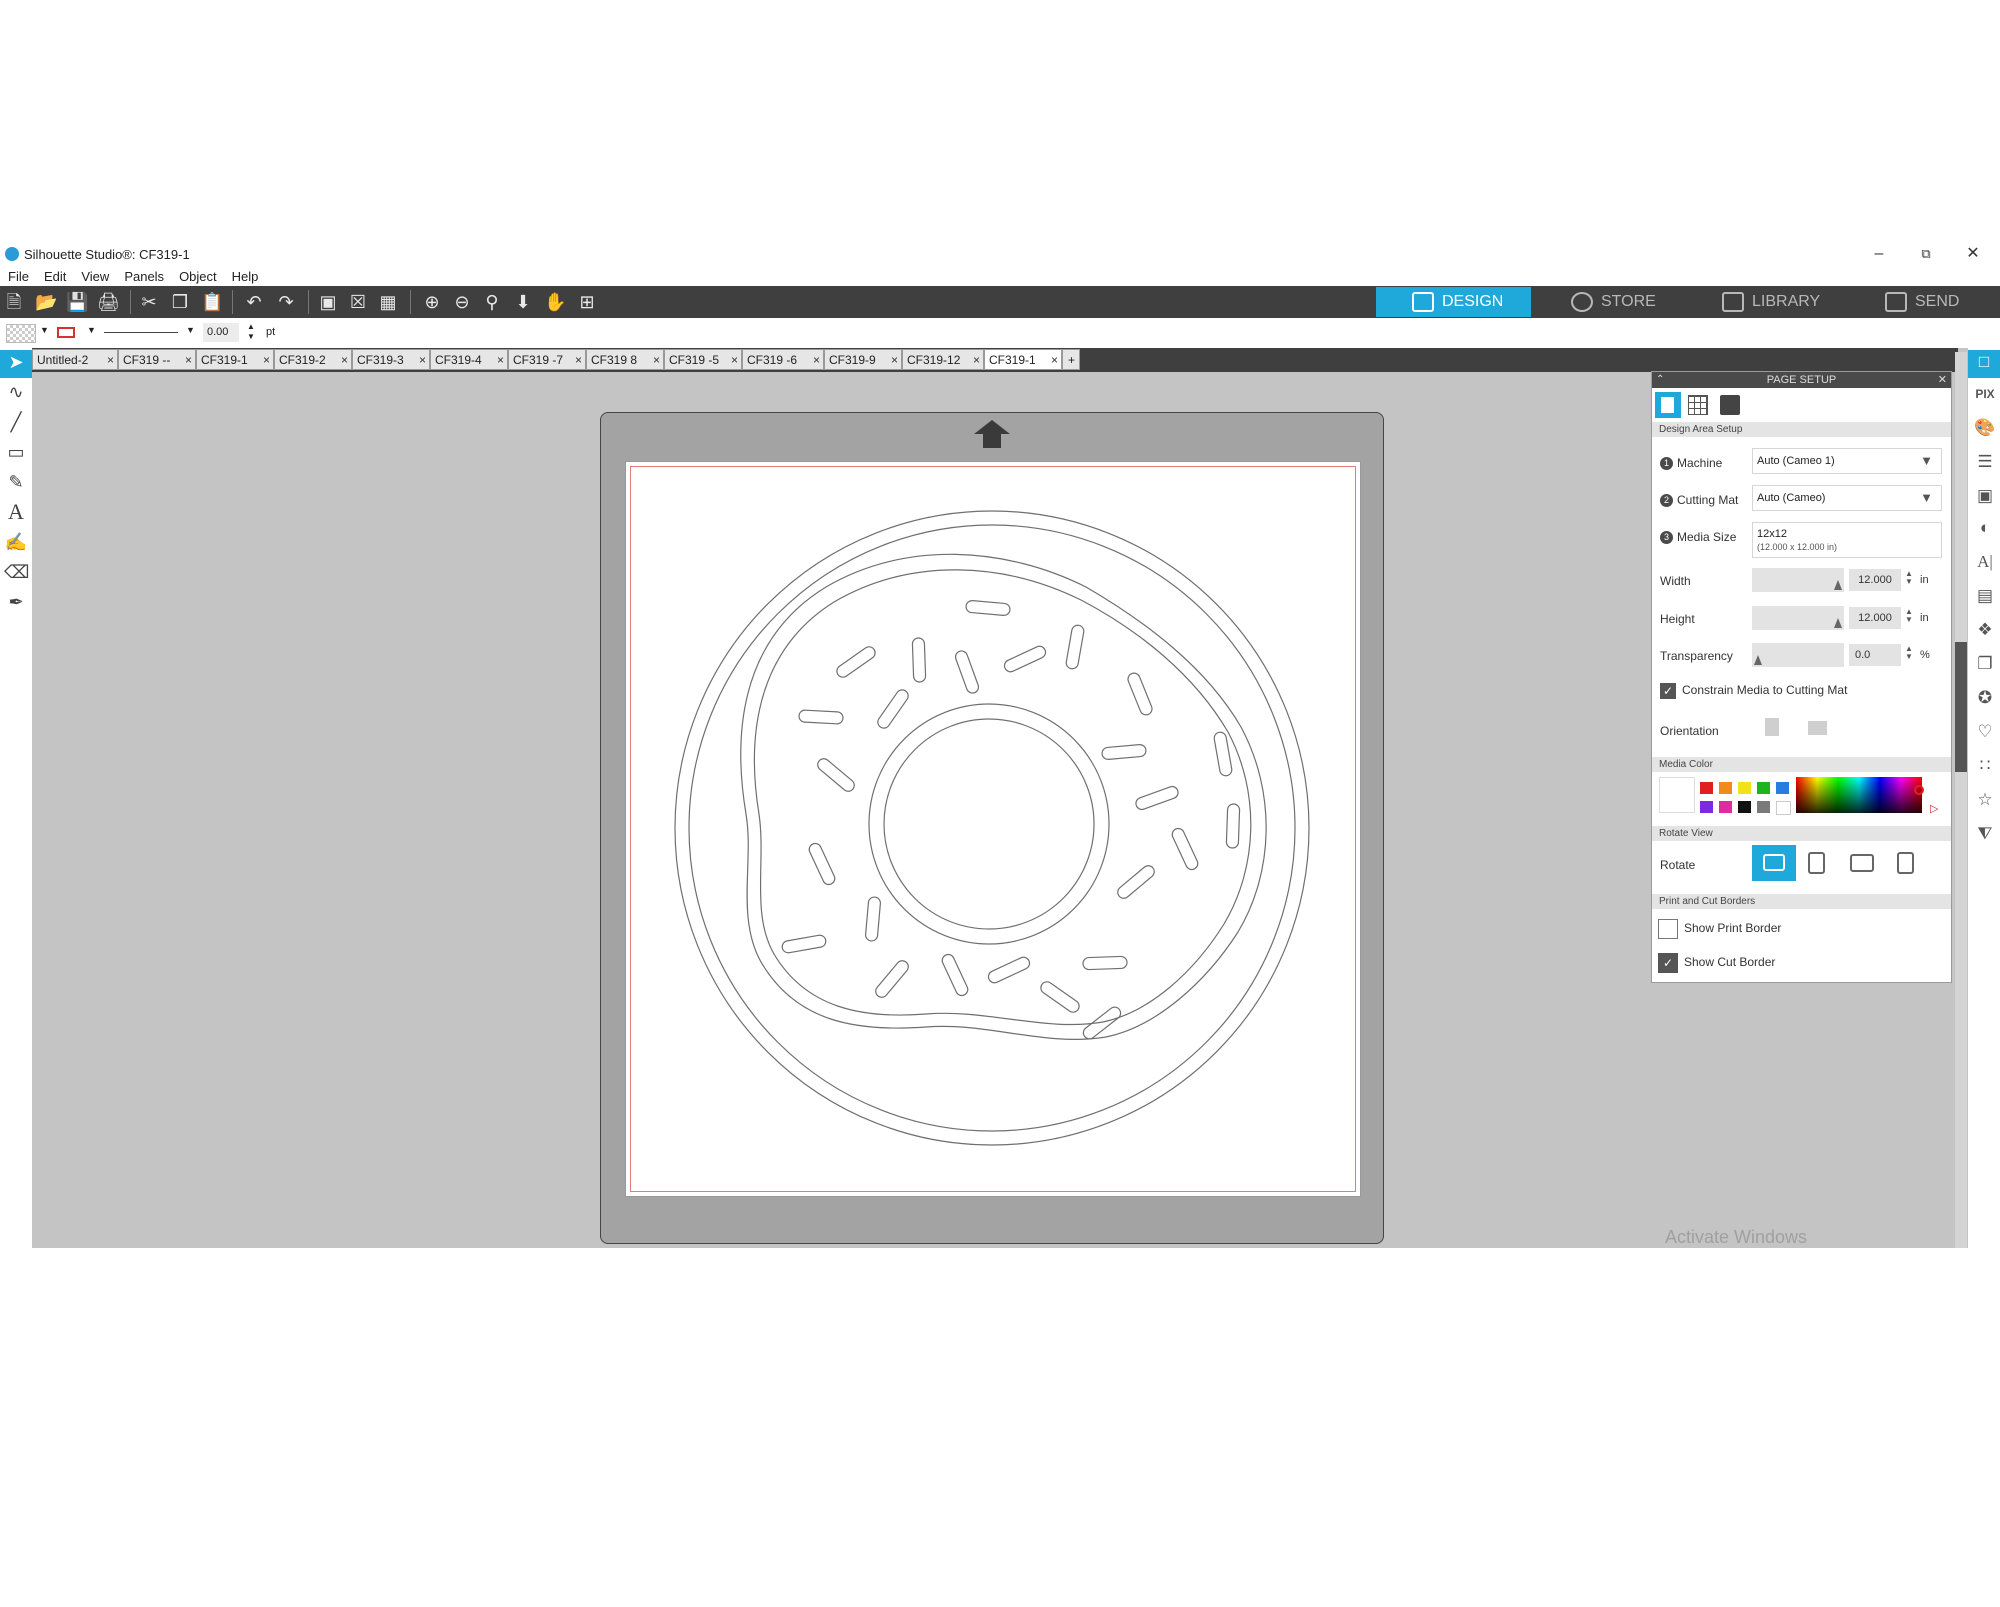 The height and width of the screenshot is (1607, 2000). What do you see at coordinates (358, 302) in the screenshot?
I see `deselect-icon: ☒` at bounding box center [358, 302].